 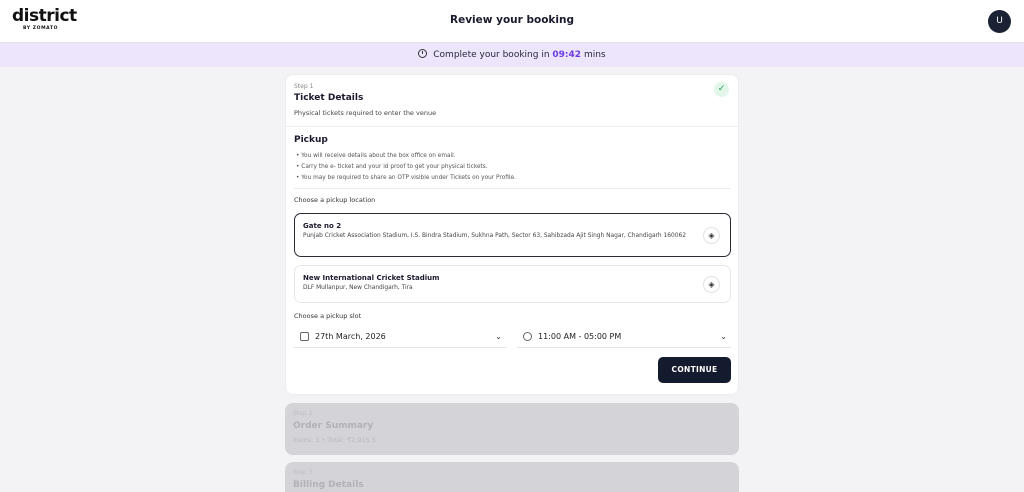 What do you see at coordinates (335, 200) in the screenshot?
I see `choose-location-label: Choose a pickup location` at bounding box center [335, 200].